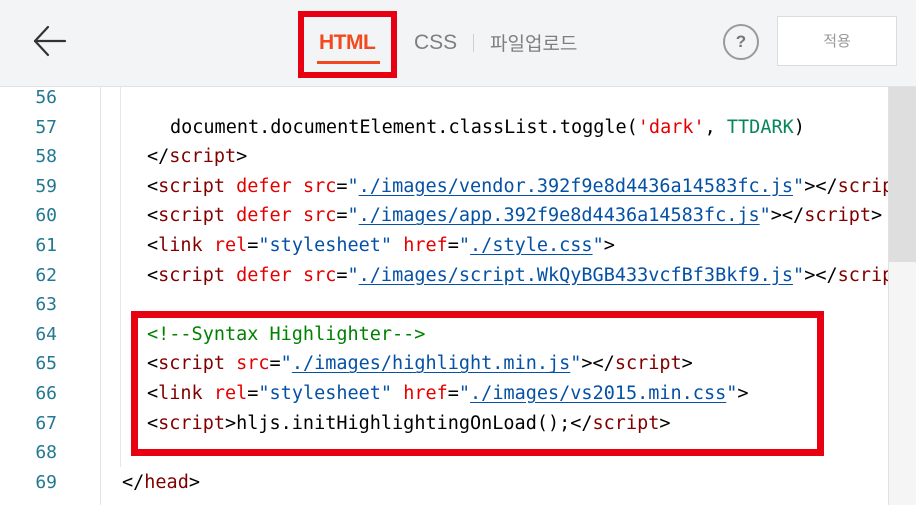  I want to click on apply-button: 적용, so click(837, 41).